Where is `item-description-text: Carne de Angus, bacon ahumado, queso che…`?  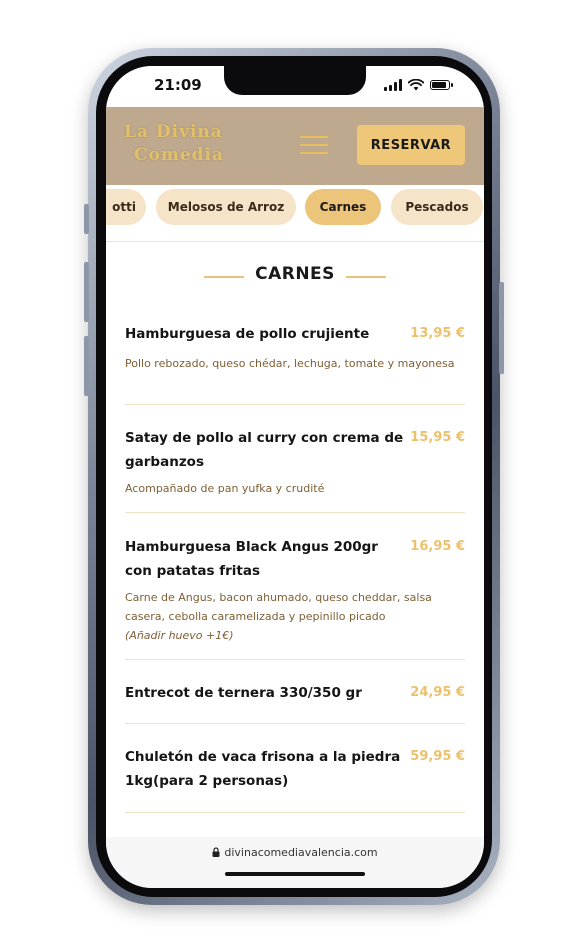
item-description-text: Carne de Angus, bacon ahumado, queso che… is located at coordinates (278, 607).